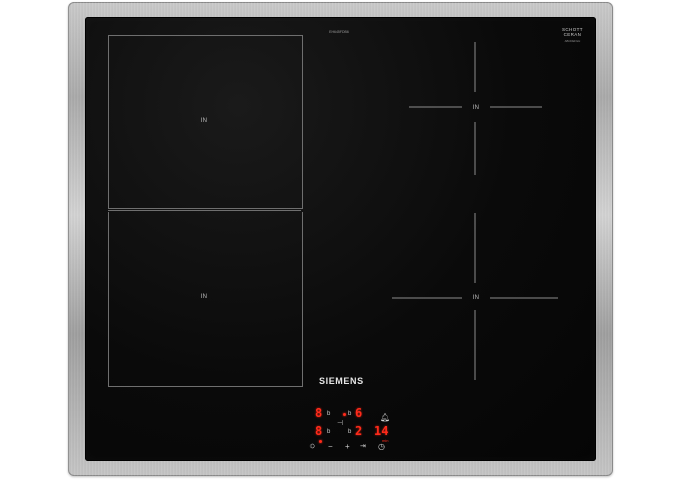  I want to click on power-unit-right-2: b, so click(350, 432).